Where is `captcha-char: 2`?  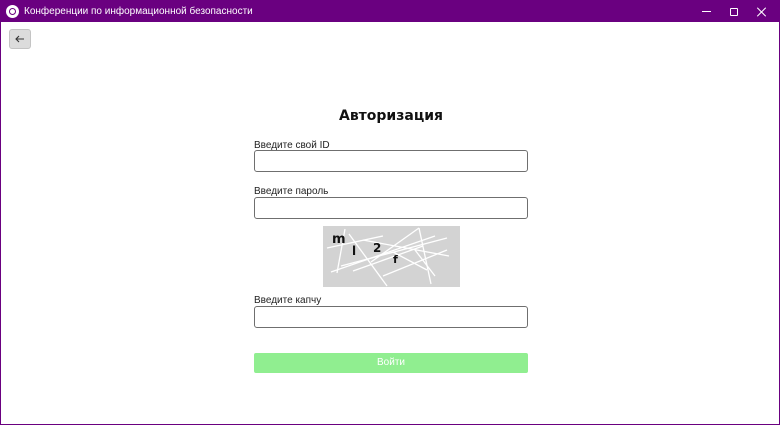 captcha-char: 2 is located at coordinates (377, 248).